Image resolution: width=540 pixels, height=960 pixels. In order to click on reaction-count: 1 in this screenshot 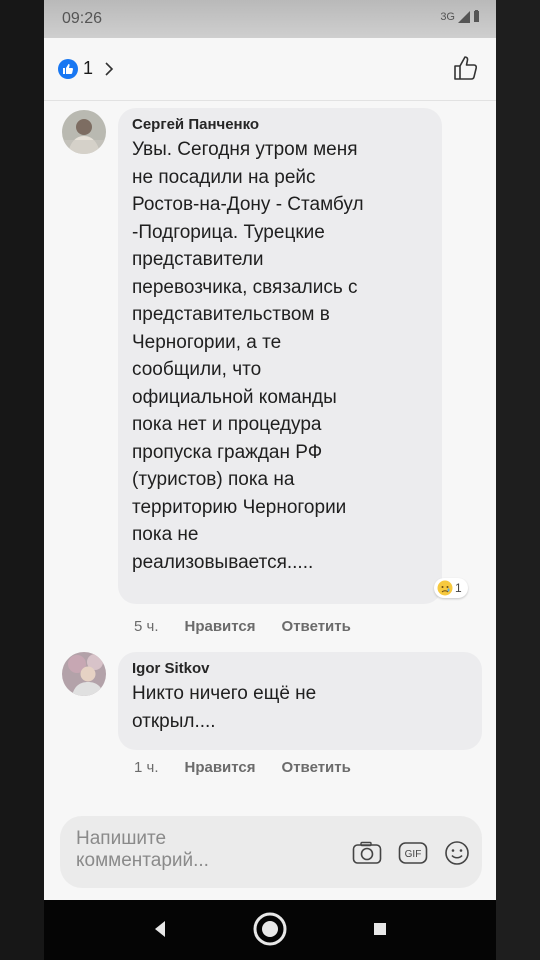, I will do `click(88, 68)`.